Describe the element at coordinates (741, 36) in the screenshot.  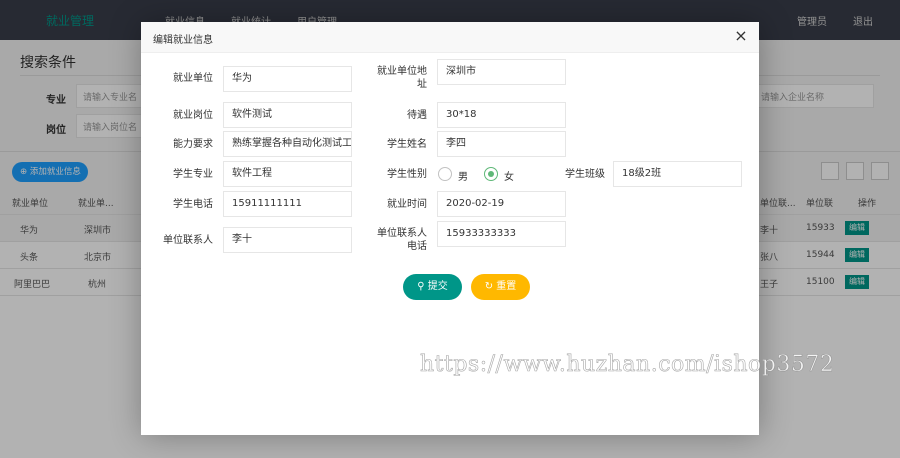
I see `close-icon: ×` at that location.